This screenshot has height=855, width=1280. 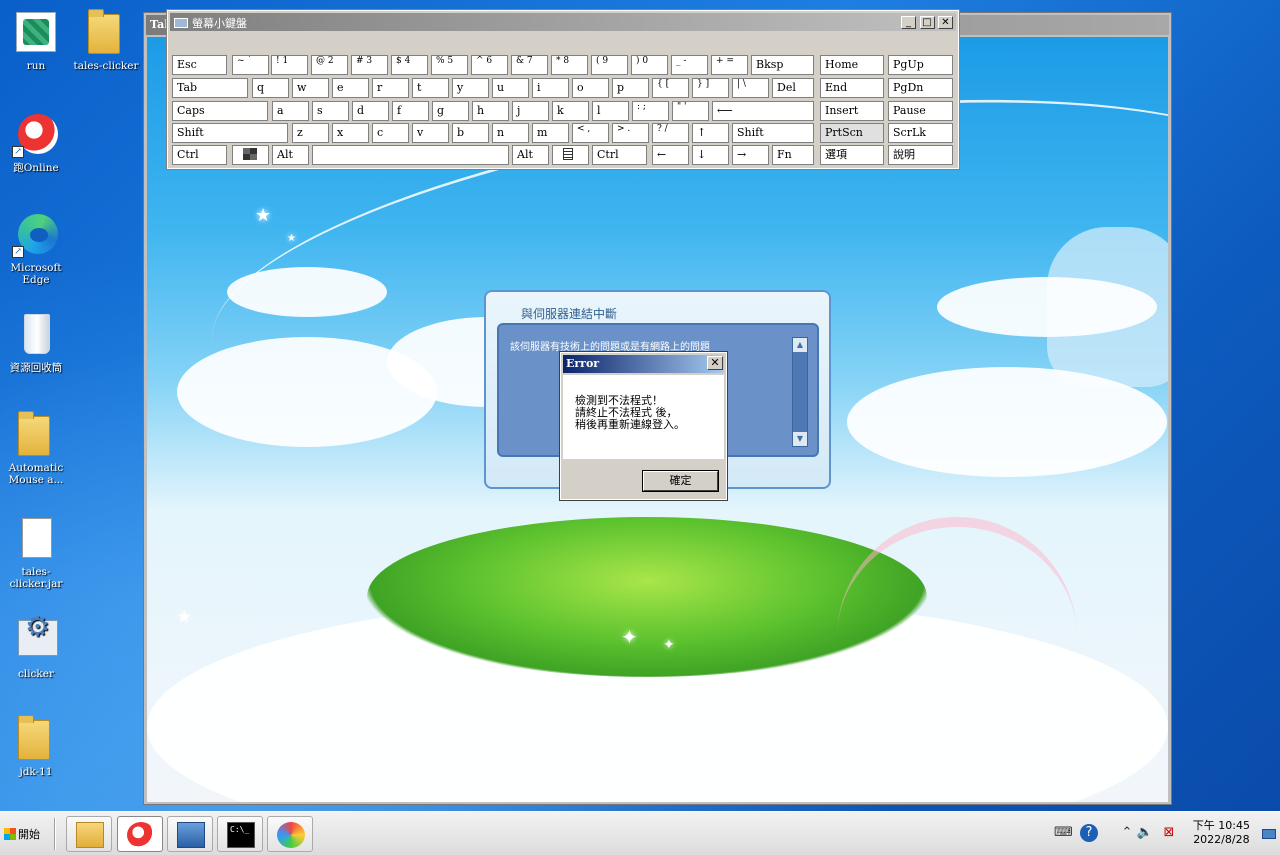 I want to click on key-symbol-1-12: } ], so click(x=710, y=88).